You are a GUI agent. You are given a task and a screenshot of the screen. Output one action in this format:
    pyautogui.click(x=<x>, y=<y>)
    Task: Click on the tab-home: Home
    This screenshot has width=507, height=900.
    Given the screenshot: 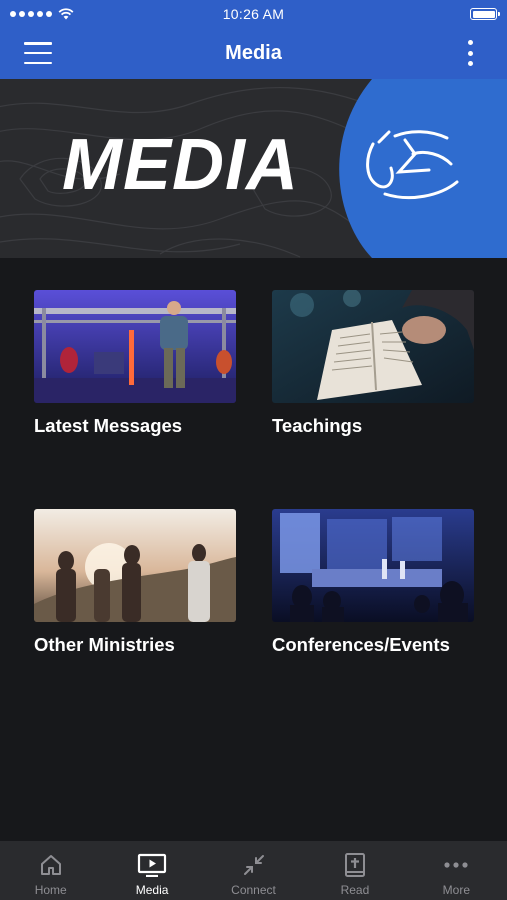 What is the action you would take?
    pyautogui.click(x=50, y=870)
    